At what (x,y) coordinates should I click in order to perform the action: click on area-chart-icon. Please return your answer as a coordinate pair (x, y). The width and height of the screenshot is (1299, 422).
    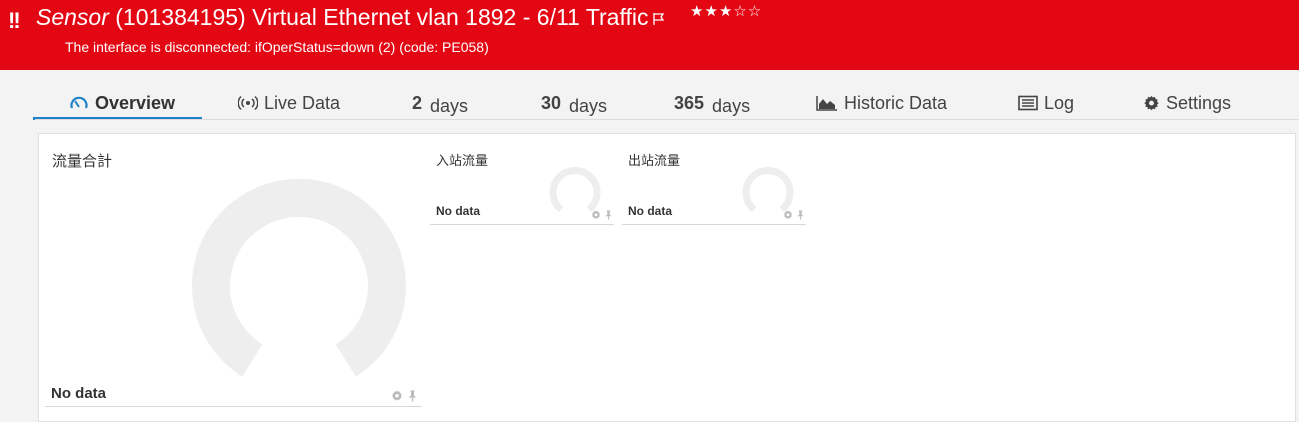
    Looking at the image, I should click on (827, 103).